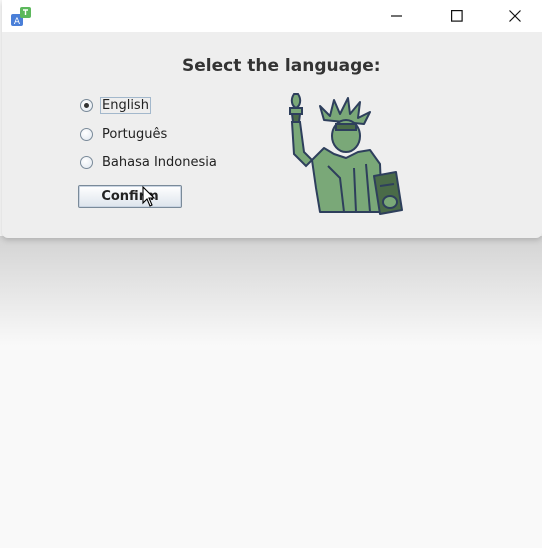  I want to click on svg-text: A, so click(17, 22).